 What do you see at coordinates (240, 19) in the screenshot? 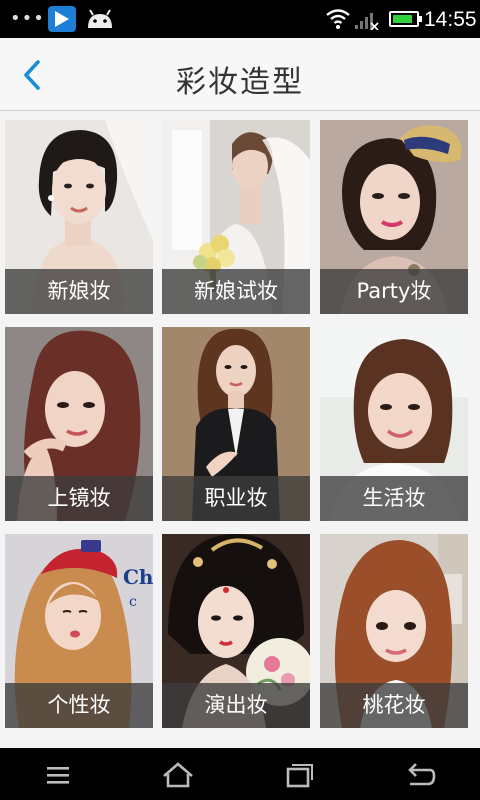
I see `status-bar: ••• 14:55` at bounding box center [240, 19].